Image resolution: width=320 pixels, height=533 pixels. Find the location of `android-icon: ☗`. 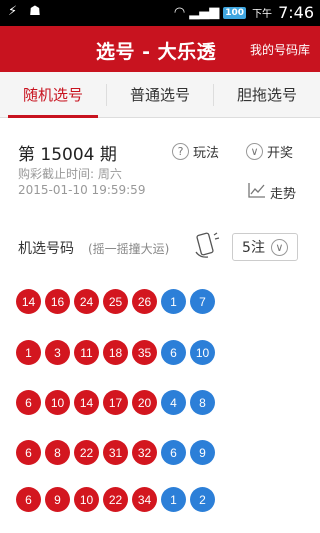

android-icon: ☗ is located at coordinates (35, 11).